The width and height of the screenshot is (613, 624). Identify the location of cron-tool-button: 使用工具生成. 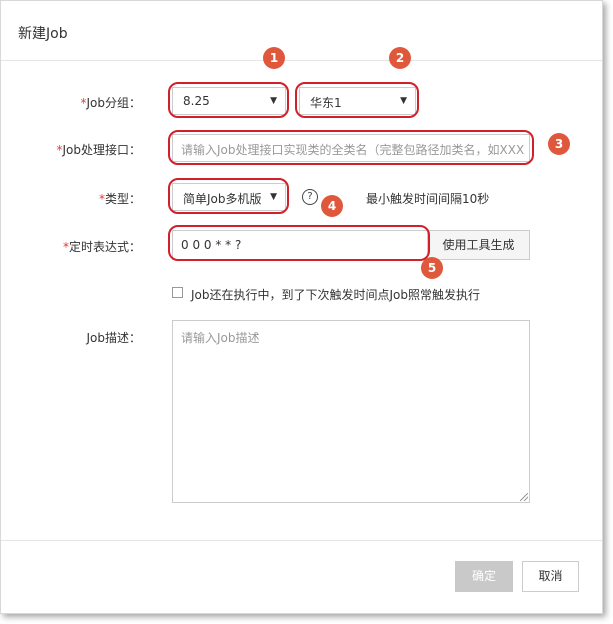
(478, 245).